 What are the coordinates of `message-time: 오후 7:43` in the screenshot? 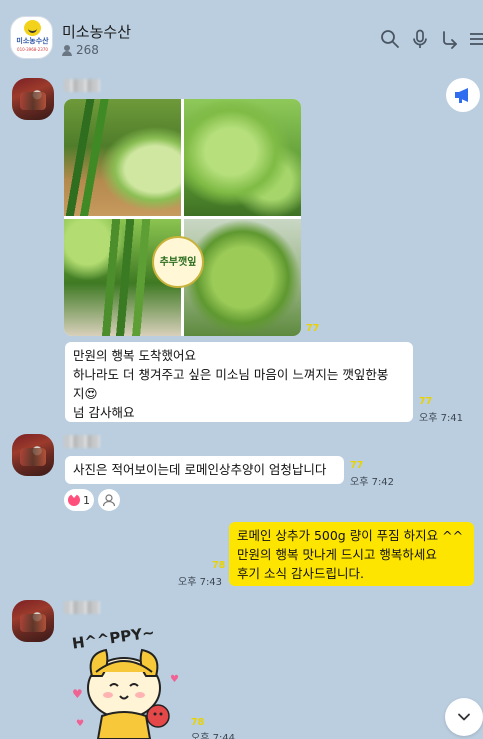 It's located at (200, 582).